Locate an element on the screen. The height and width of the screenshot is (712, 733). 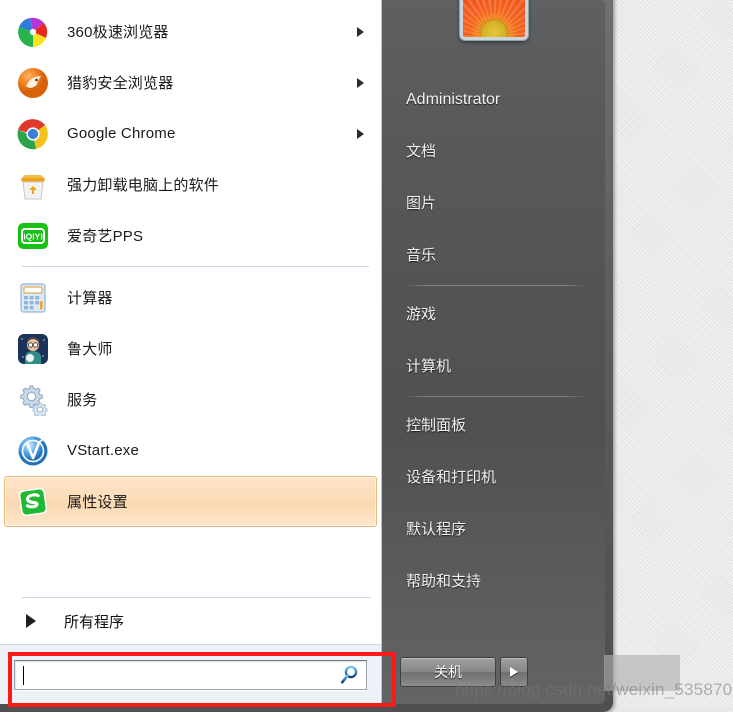
program-item: 服务 is located at coordinates (190, 399).